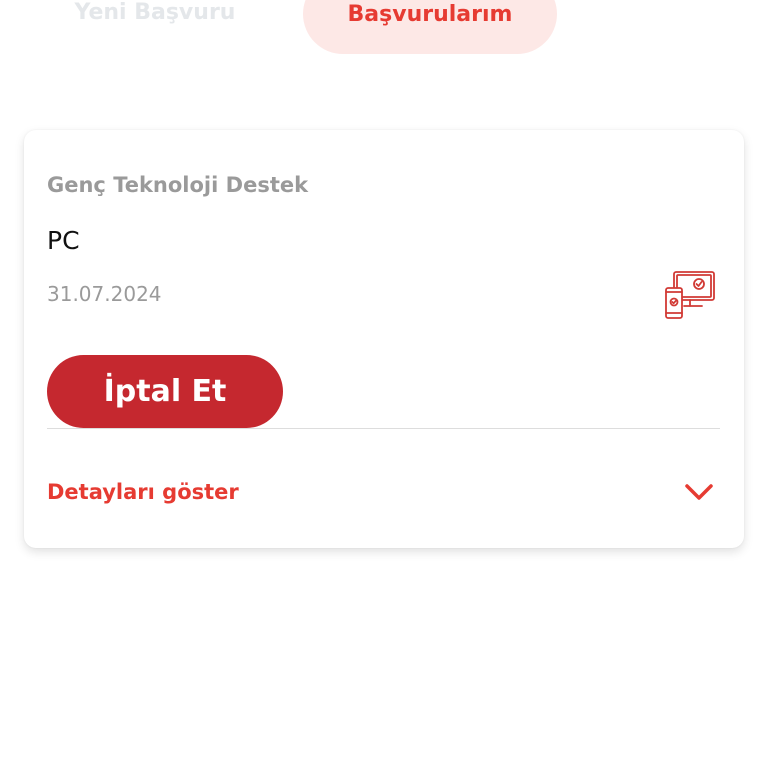 The height and width of the screenshot is (768, 768). What do you see at coordinates (383, 492) in the screenshot?
I see `show-details-toggle: Detayları göster` at bounding box center [383, 492].